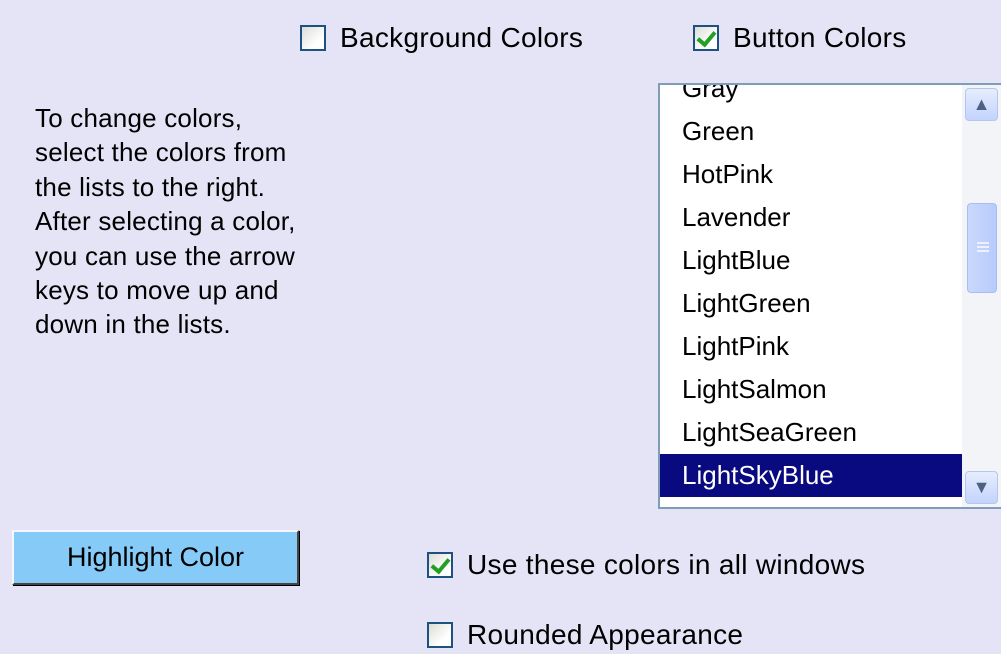 This screenshot has height=658, width=1007. What do you see at coordinates (982, 296) in the screenshot?
I see `list-scrollbar: ▲ ▼` at bounding box center [982, 296].